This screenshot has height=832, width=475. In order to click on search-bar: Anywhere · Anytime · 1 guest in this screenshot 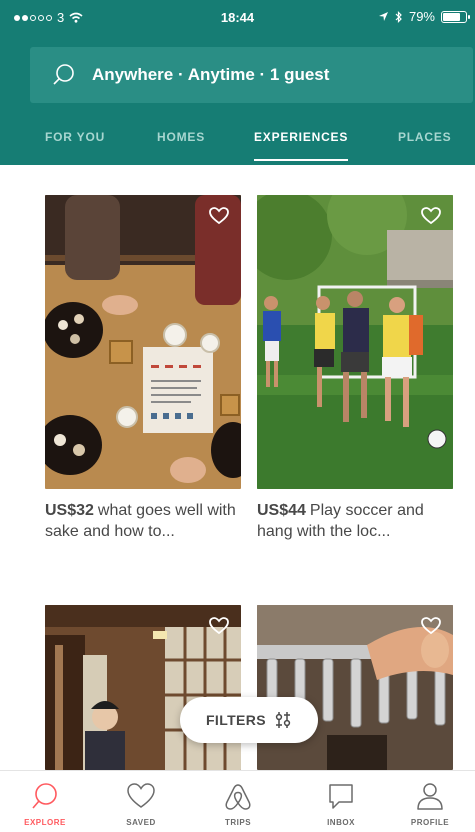, I will do `click(251, 75)`.